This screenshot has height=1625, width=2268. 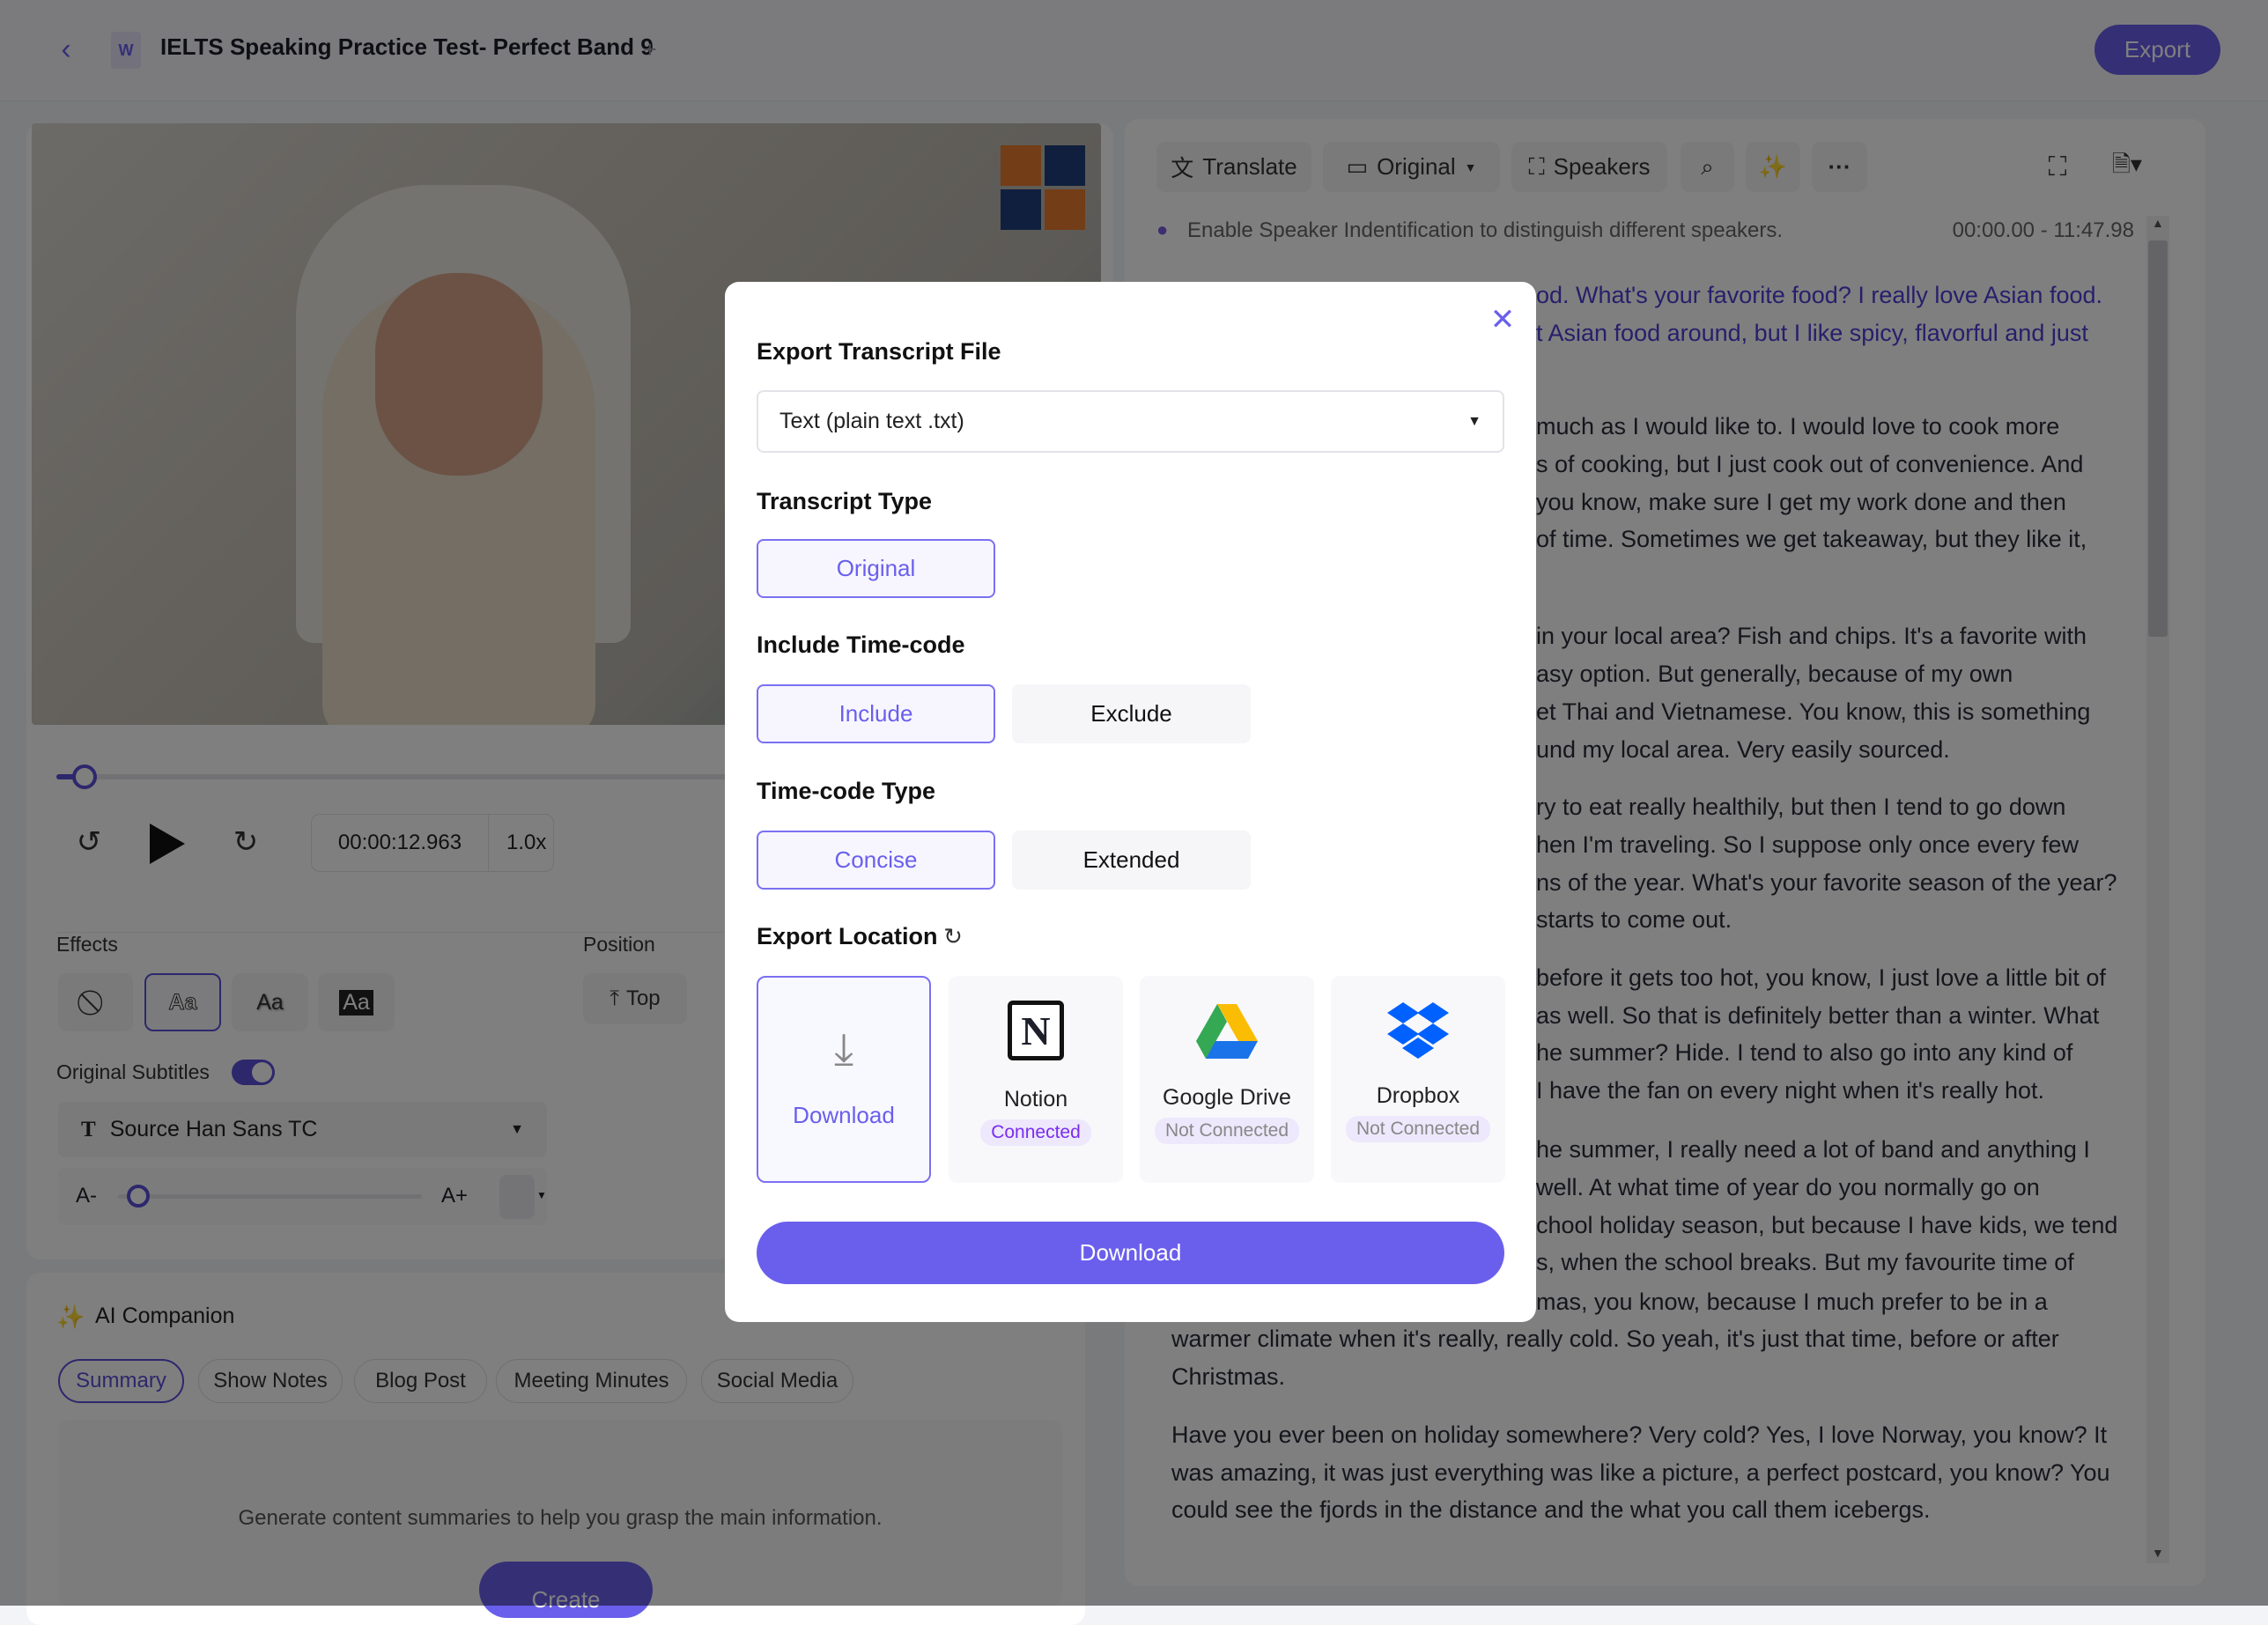 What do you see at coordinates (1227, 1098) in the screenshot?
I see `location-name: Google Drive` at bounding box center [1227, 1098].